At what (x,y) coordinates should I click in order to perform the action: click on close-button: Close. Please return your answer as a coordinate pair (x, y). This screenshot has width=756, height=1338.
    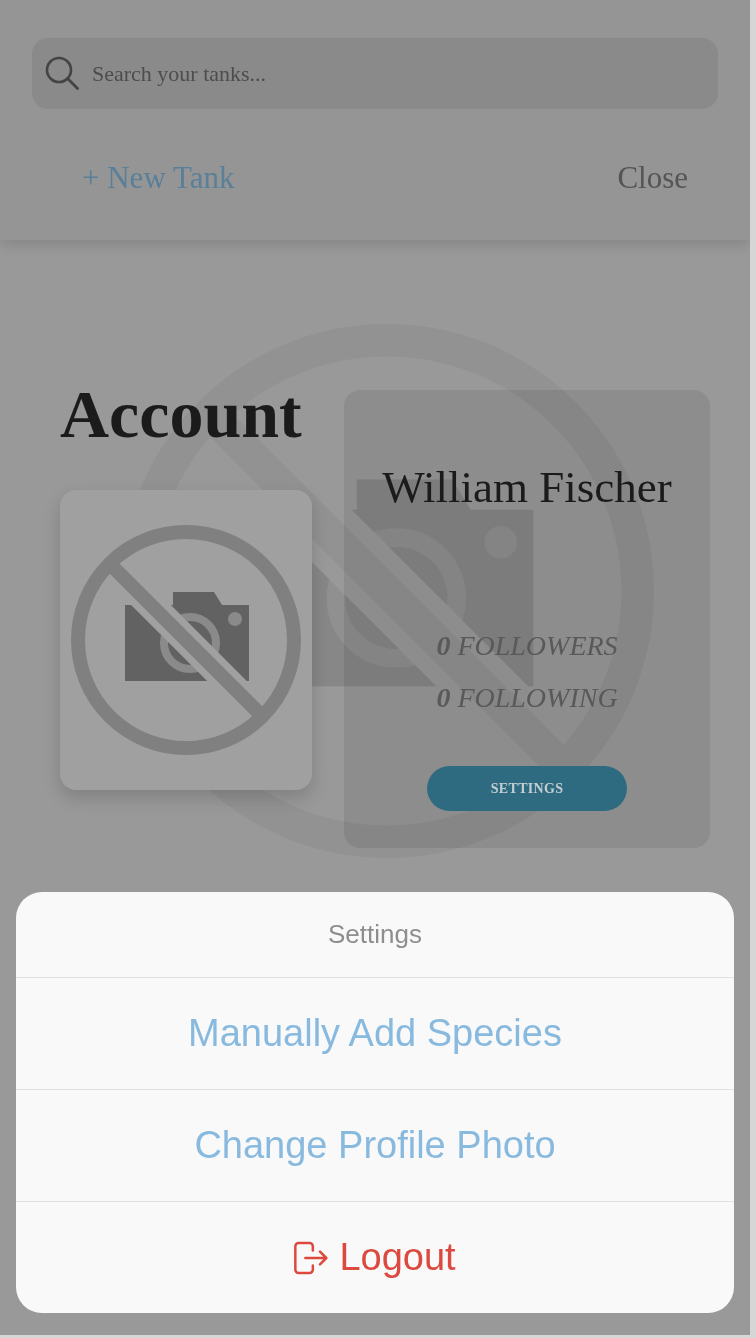
    Looking at the image, I should click on (652, 177).